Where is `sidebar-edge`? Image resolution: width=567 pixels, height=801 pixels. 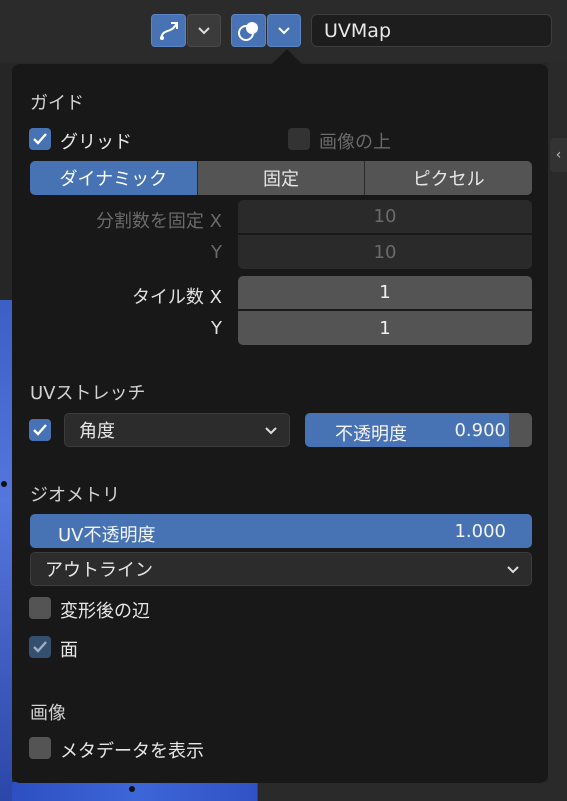
sidebar-edge is located at coordinates (557, 431).